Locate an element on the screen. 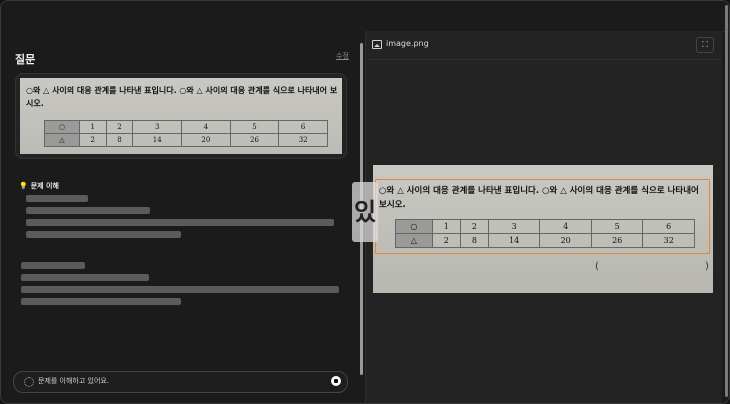 The image size is (730, 404). answer-paren-close: ) is located at coordinates (707, 266).